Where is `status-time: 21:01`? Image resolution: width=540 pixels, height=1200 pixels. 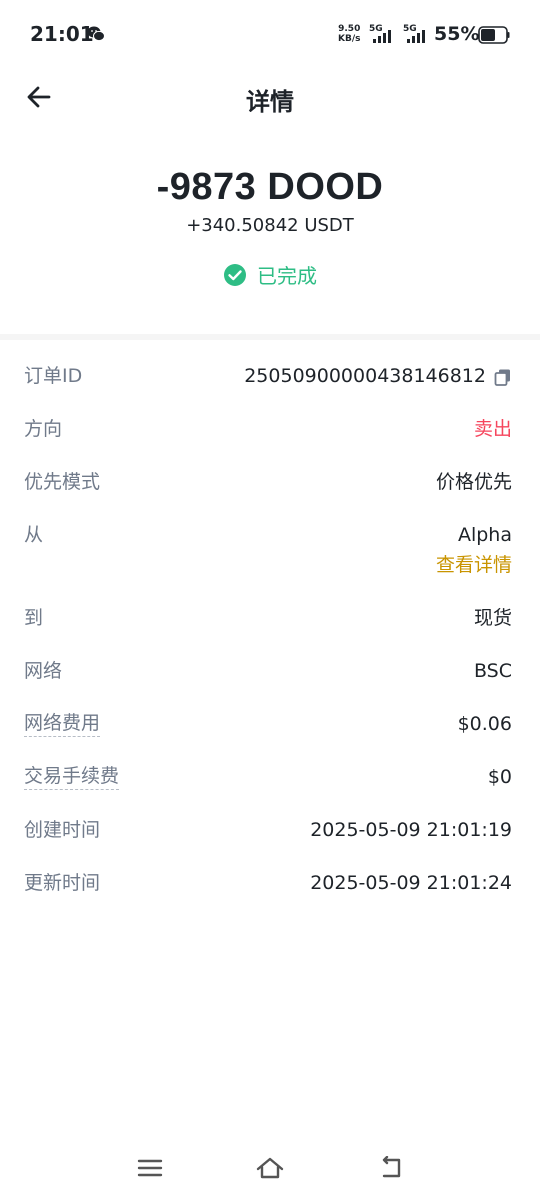 status-time: 21:01 is located at coordinates (62, 34).